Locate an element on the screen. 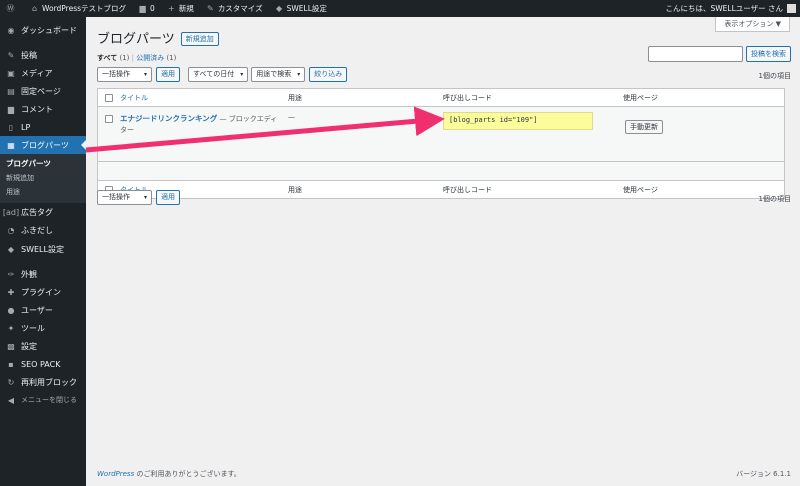 The width and height of the screenshot is (800, 486). site-name: ⌂ WordPressテストブログ is located at coordinates (78, 8).